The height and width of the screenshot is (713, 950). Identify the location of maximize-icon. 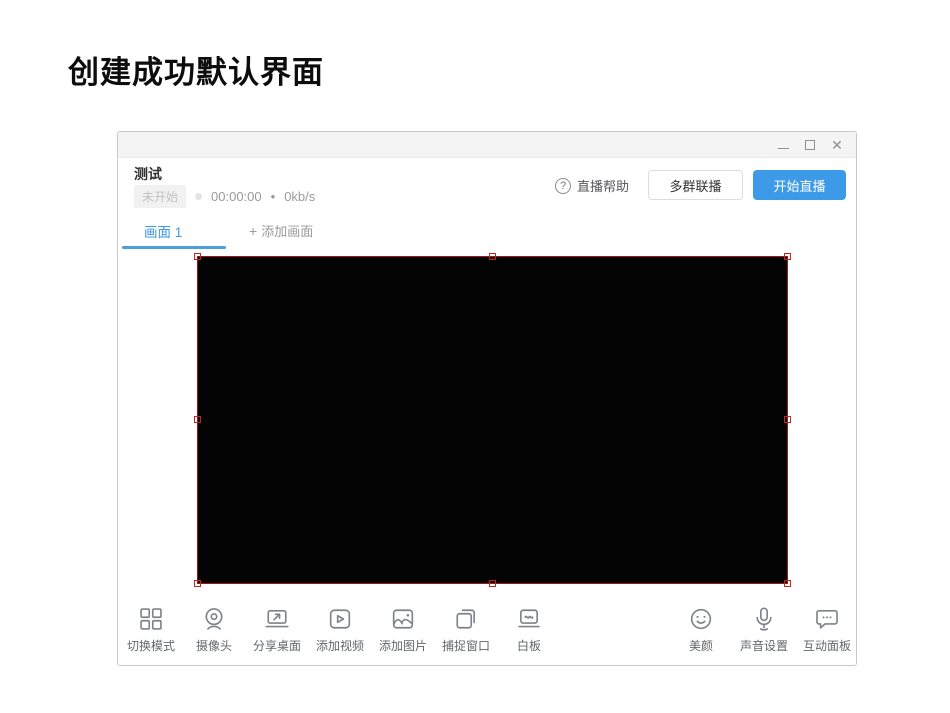
(810, 145).